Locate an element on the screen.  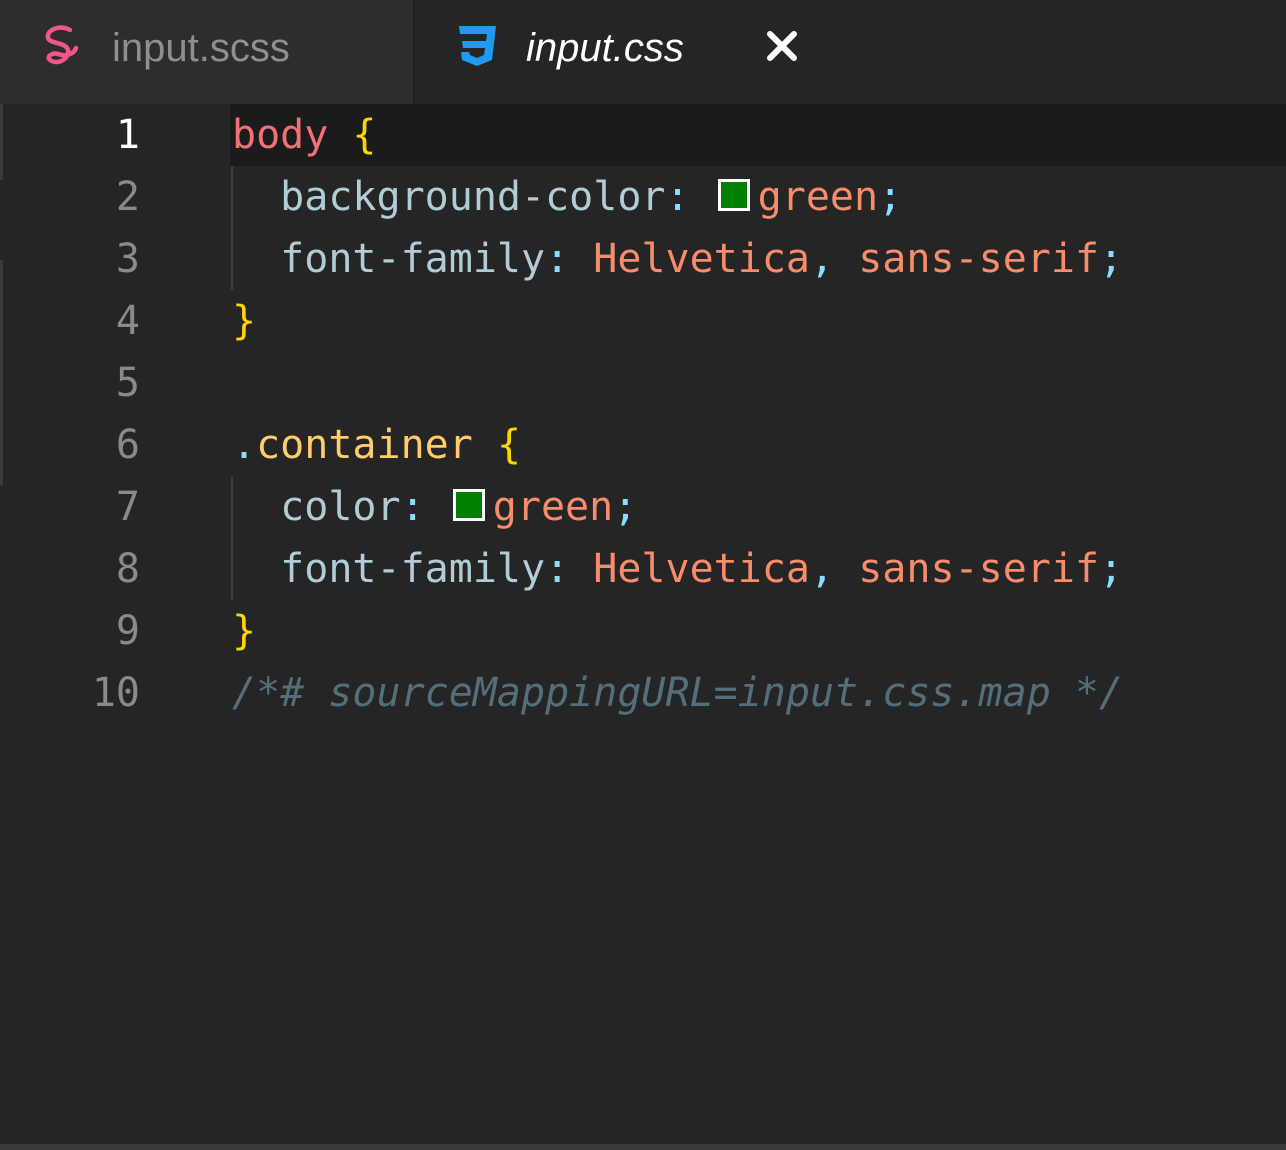
tab-input-scss: input.scss is located at coordinates (207, 52).